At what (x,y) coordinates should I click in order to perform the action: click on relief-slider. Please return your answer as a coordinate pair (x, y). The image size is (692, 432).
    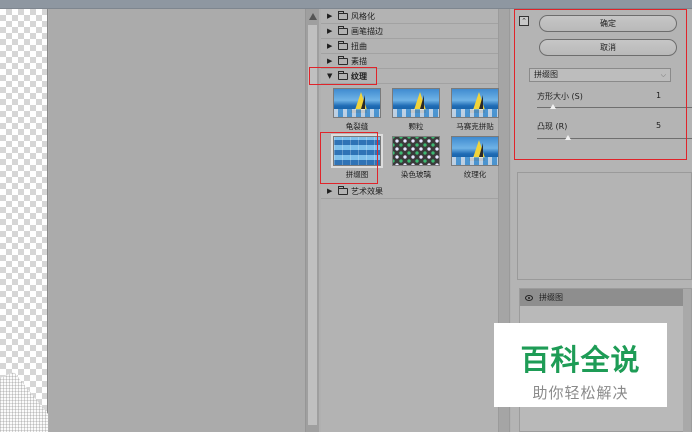
    Looking at the image, I should click on (614, 138).